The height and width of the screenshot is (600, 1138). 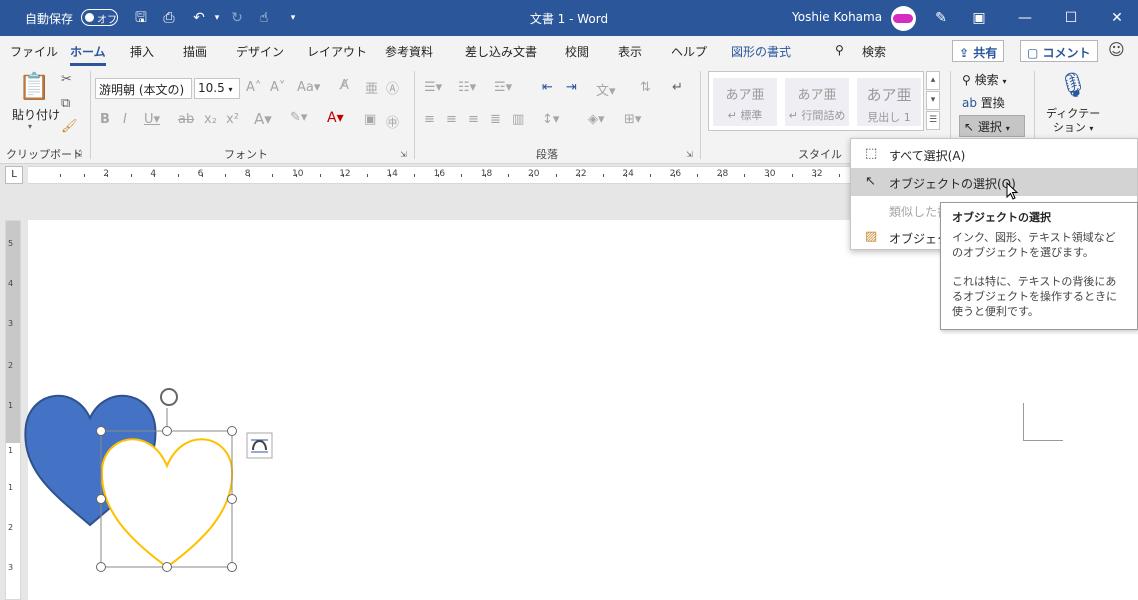 I want to click on change-case-icon: Aa▾, so click(x=308, y=87).